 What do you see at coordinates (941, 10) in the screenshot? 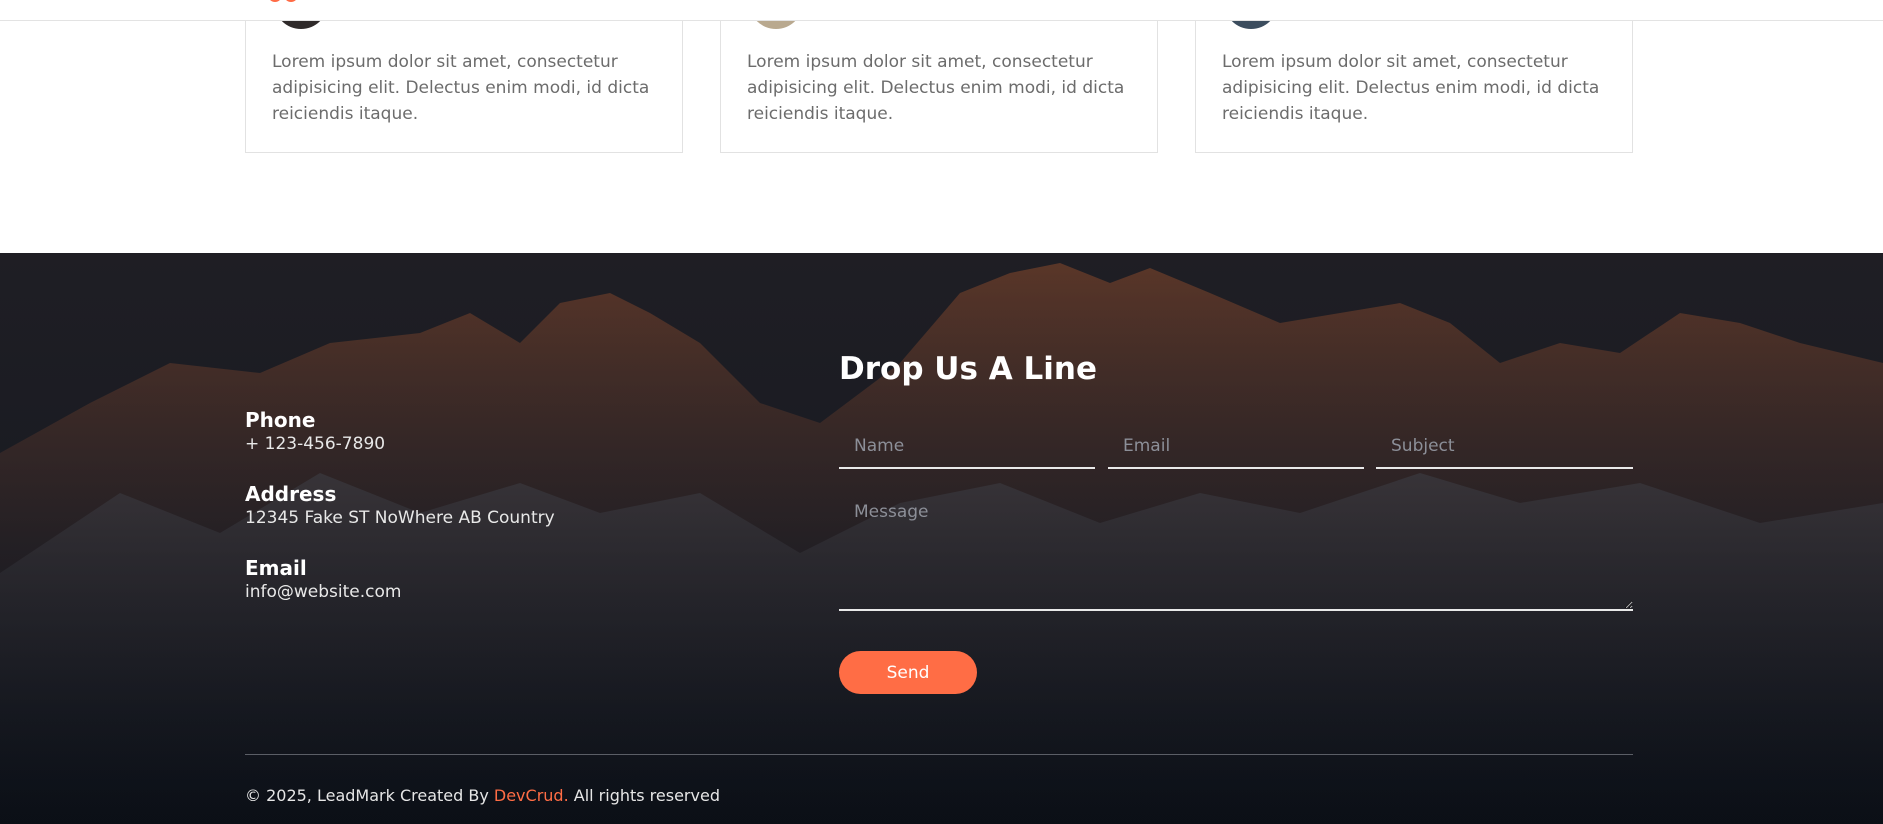
I see `top-navbar` at bounding box center [941, 10].